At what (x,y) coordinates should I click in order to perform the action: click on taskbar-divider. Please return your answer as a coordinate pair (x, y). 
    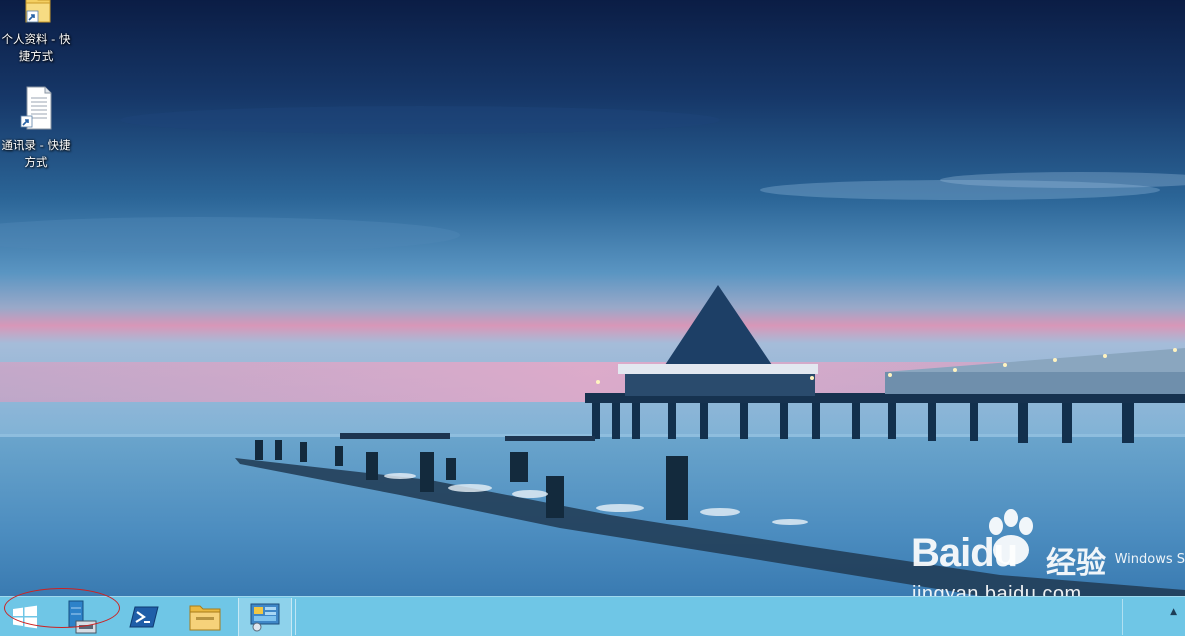
    Looking at the image, I should click on (295, 617).